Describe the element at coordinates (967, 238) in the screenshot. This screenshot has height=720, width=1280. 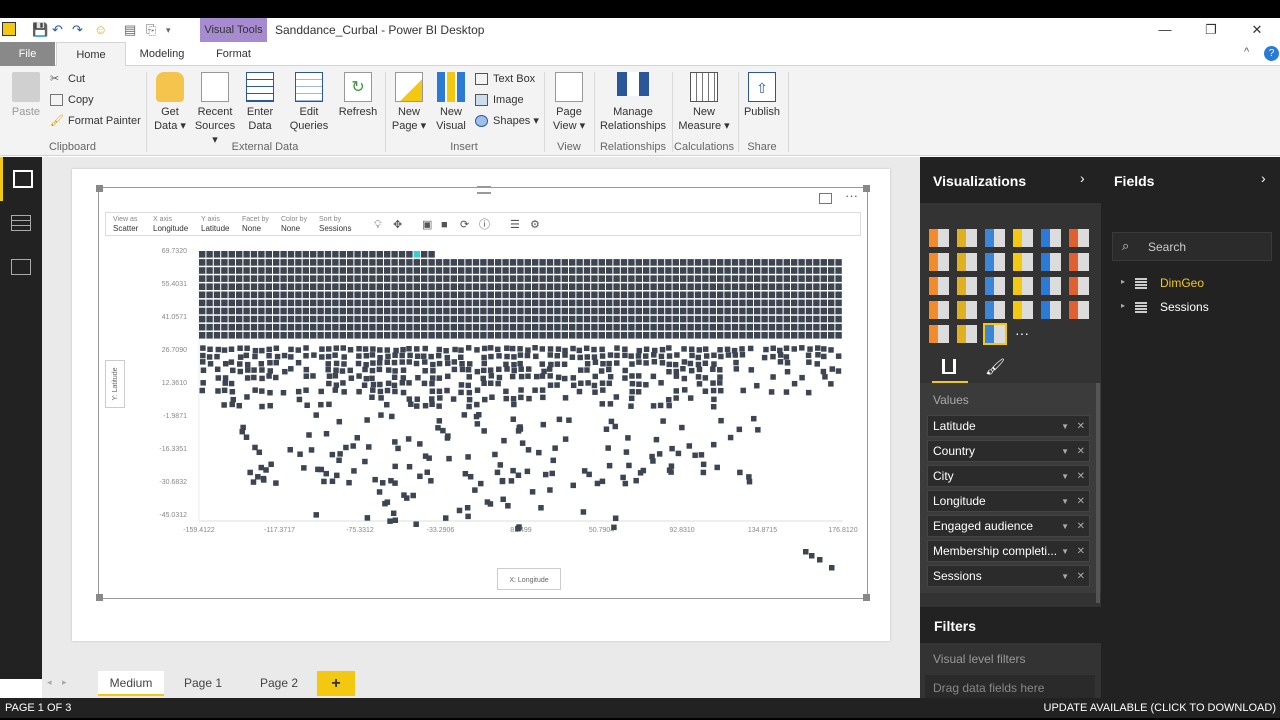
I see `stacked-column-visual-icon` at that location.